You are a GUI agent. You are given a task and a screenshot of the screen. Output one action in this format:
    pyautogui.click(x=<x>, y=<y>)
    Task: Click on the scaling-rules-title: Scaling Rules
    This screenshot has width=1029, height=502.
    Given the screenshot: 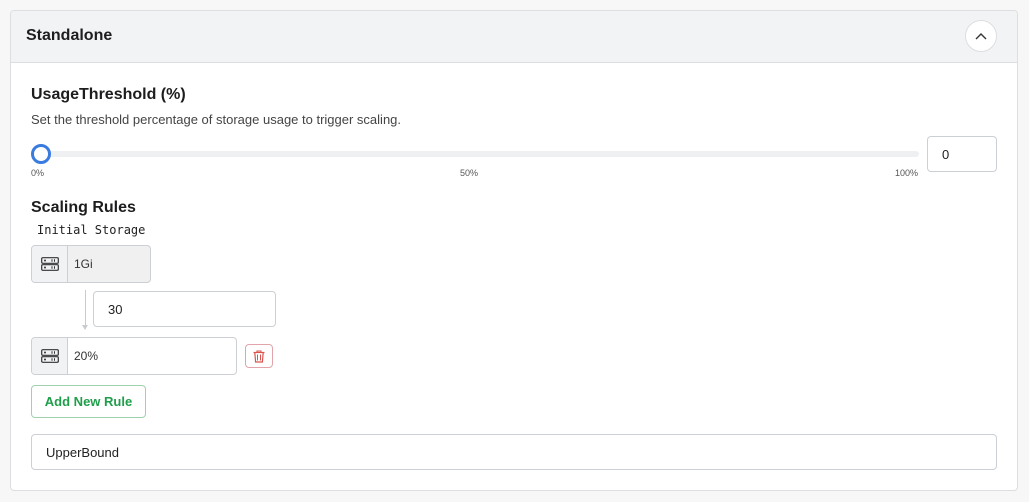 What is the action you would take?
    pyautogui.click(x=83, y=207)
    